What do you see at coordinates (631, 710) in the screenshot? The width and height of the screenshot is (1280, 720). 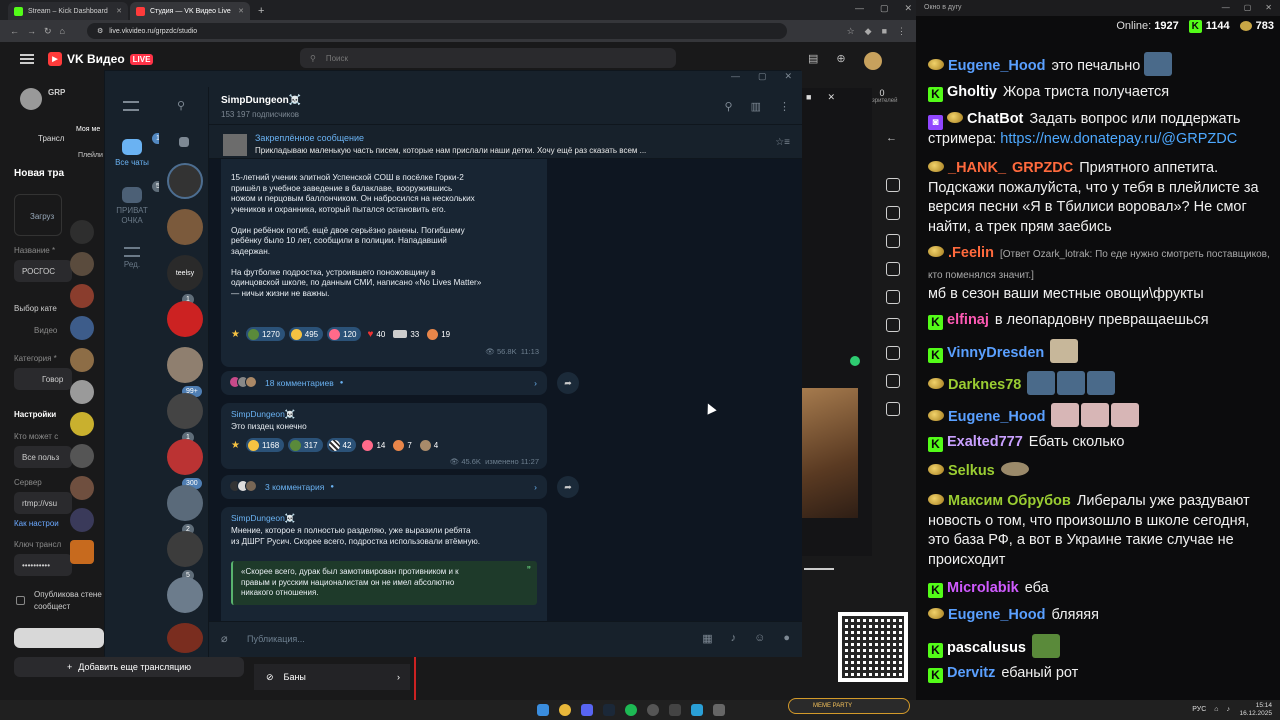 I see `spotify-icon` at bounding box center [631, 710].